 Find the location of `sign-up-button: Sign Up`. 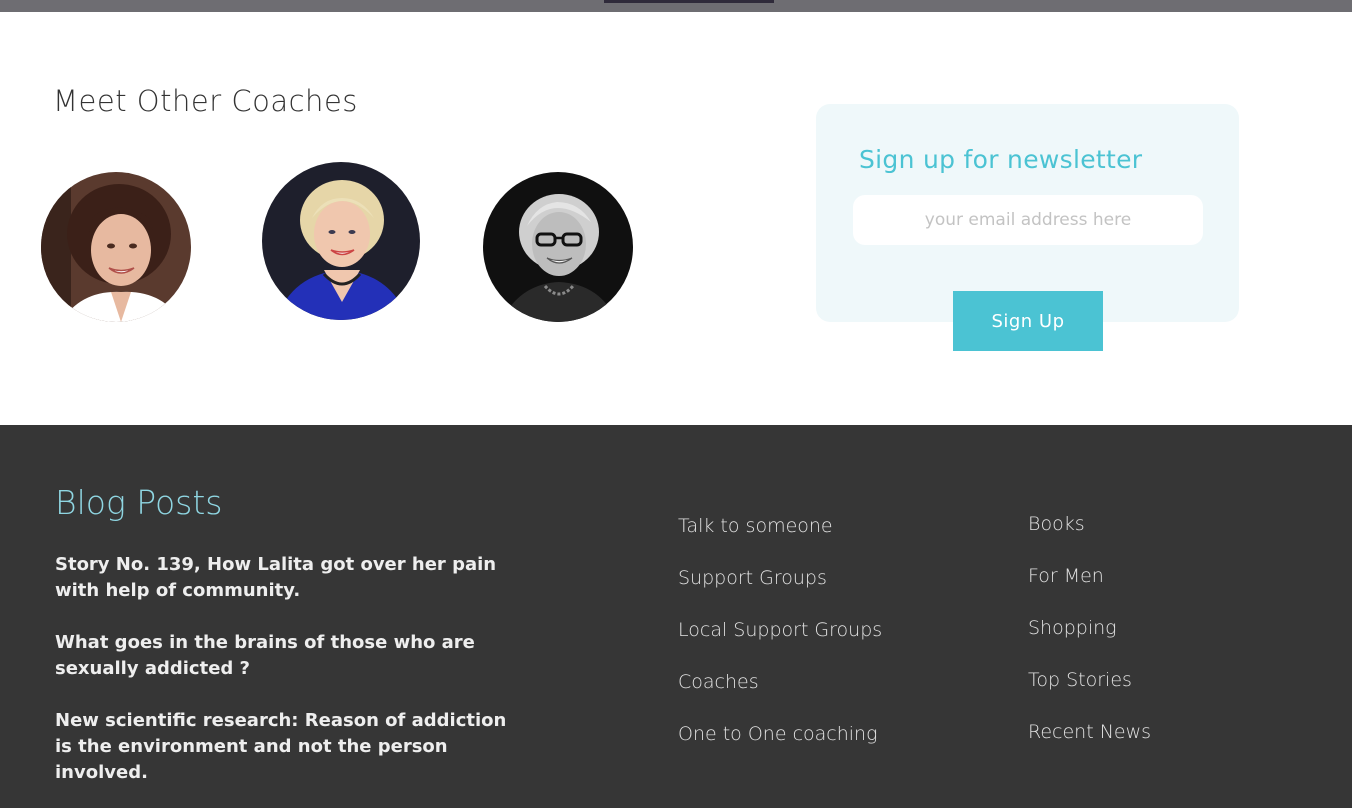

sign-up-button: Sign Up is located at coordinates (1028, 321).